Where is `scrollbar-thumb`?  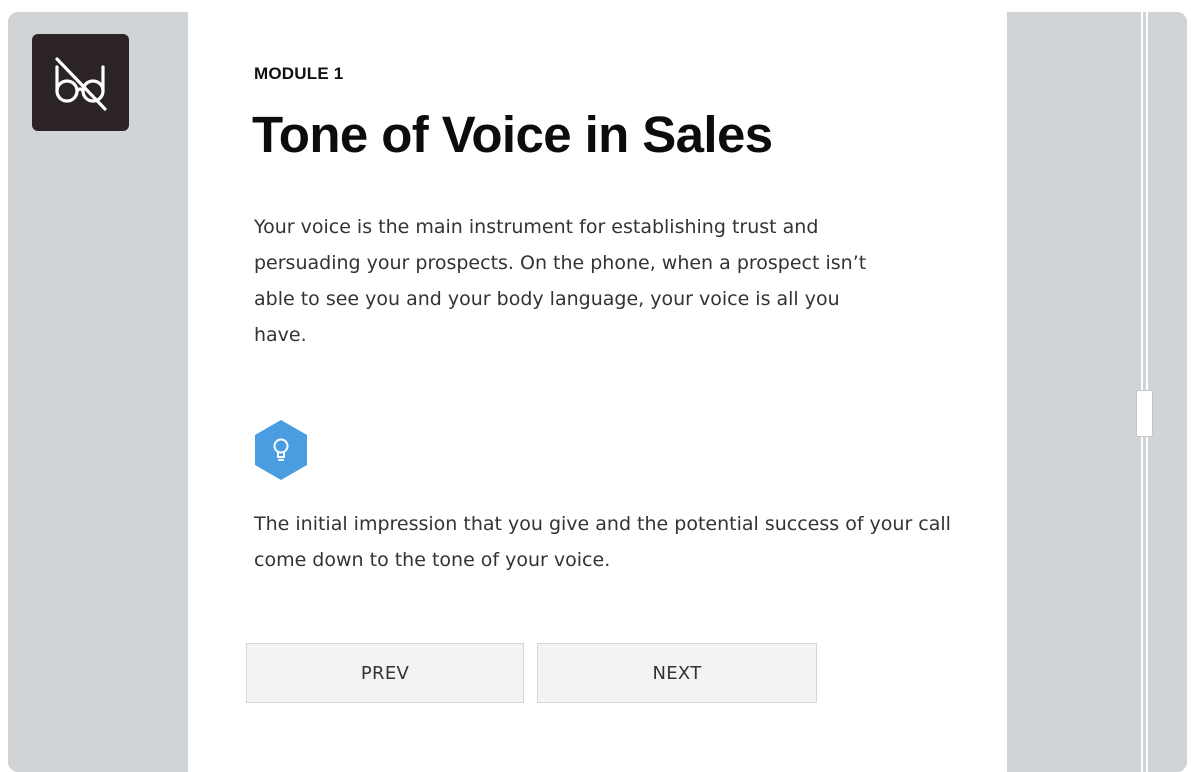 scrollbar-thumb is located at coordinates (1144, 413).